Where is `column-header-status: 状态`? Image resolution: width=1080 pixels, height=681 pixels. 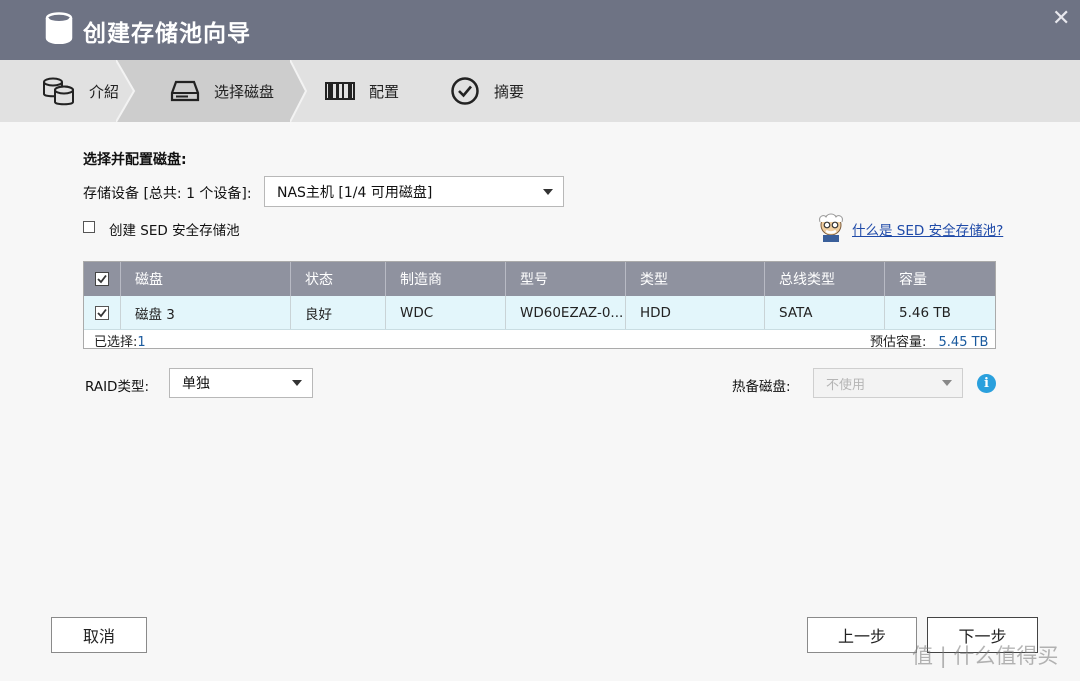 column-header-status: 状态 is located at coordinates (337, 279).